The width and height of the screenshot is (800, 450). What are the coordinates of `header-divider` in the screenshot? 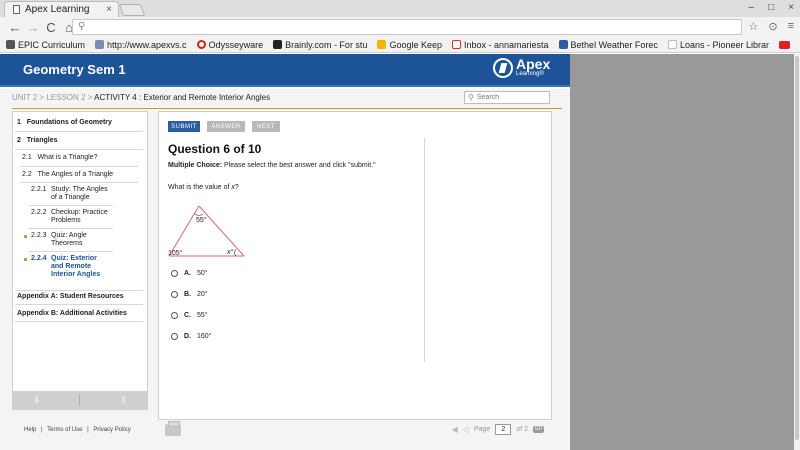 It's located at (287, 108).